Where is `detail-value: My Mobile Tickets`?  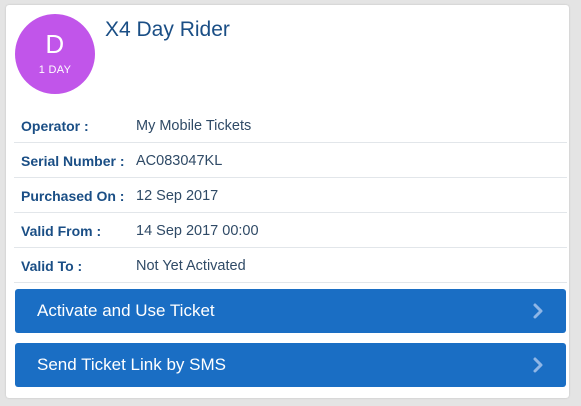 detail-value: My Mobile Tickets is located at coordinates (194, 126).